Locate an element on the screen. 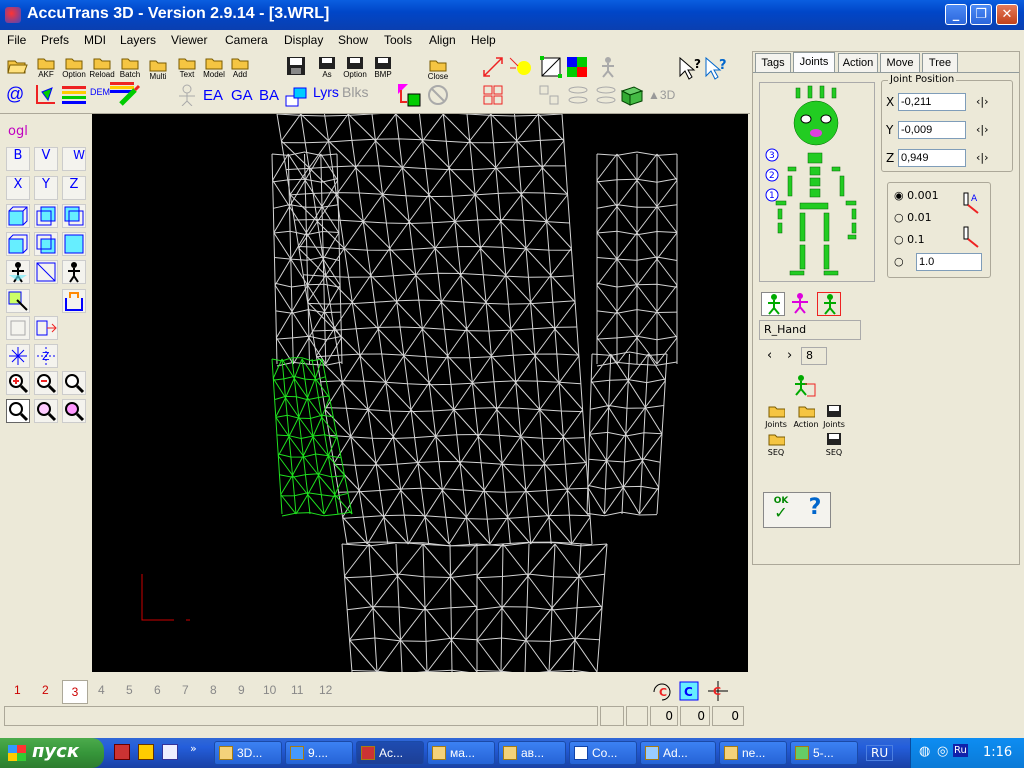  minimize-button: _ is located at coordinates (956, 14).